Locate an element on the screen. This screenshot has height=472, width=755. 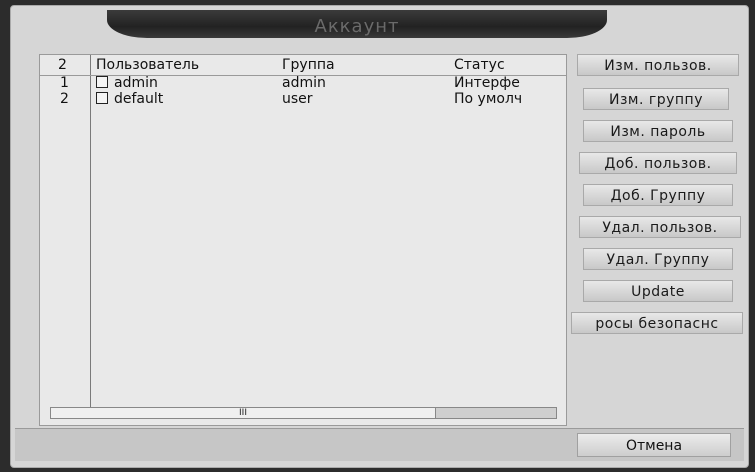
add-group-button: Доб. Группу is located at coordinates (658, 195).